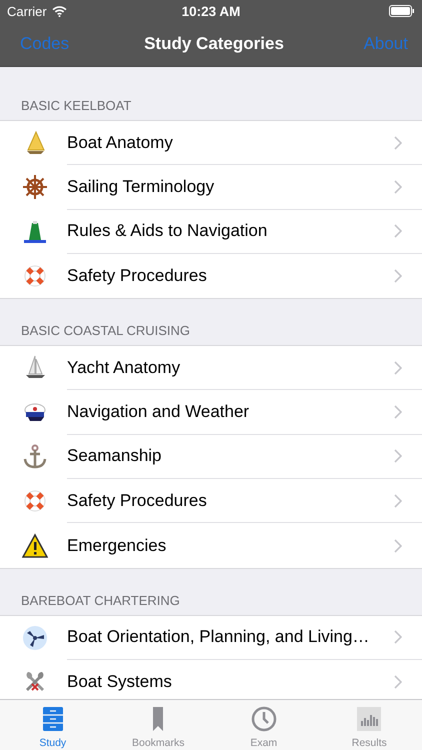  What do you see at coordinates (76, 105) in the screenshot?
I see `section-header: BASIC KEELBOAT` at bounding box center [76, 105].